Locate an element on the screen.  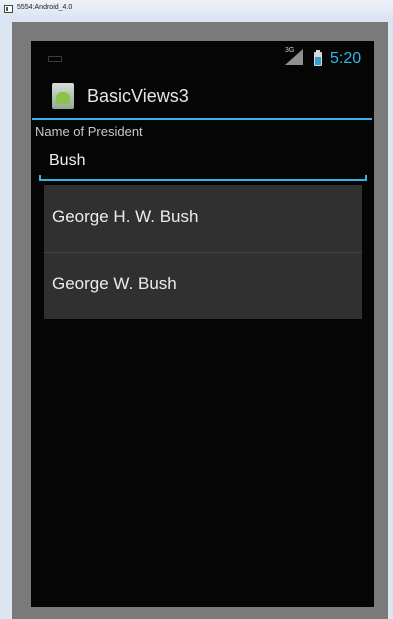
window-icon is located at coordinates (8, 9).